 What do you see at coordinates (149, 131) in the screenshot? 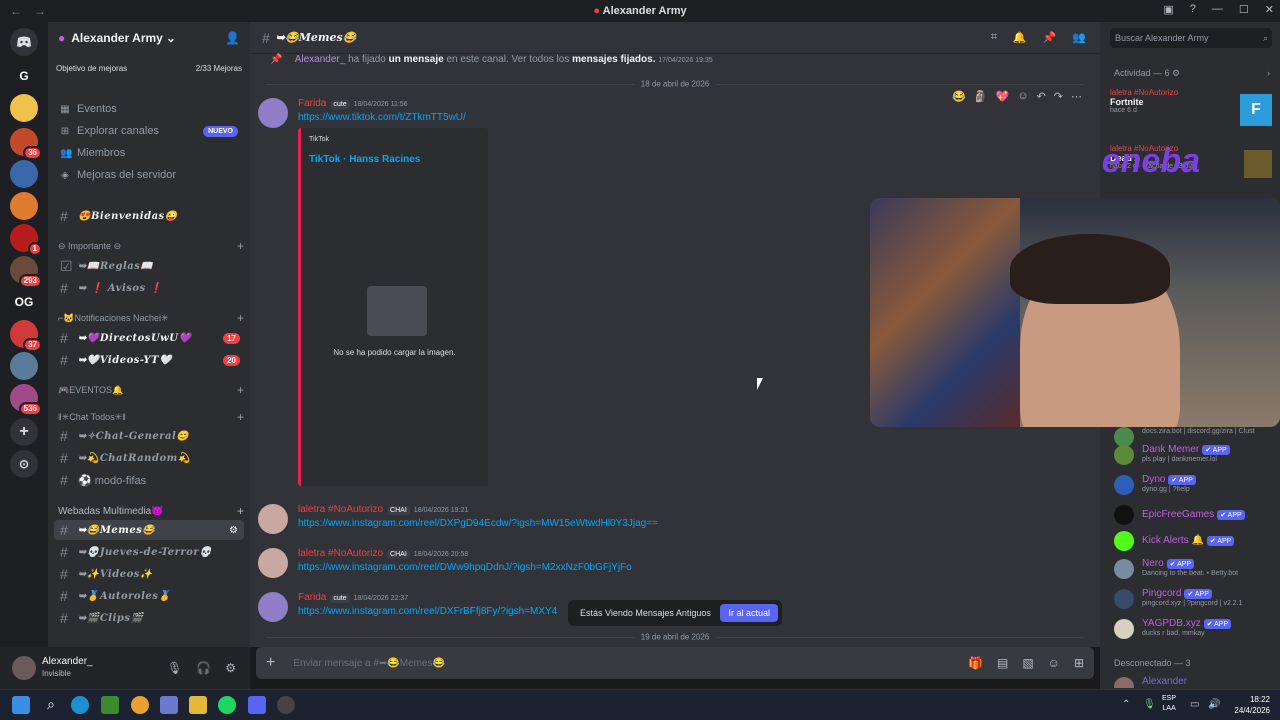
I see `nav-item-browse-channels: ⊞ Explorar canales NUEVO` at bounding box center [149, 131].